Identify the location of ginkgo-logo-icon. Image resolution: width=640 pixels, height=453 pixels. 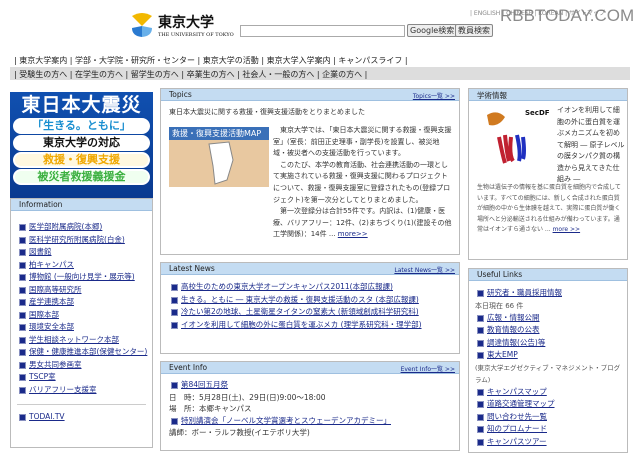
(142, 25).